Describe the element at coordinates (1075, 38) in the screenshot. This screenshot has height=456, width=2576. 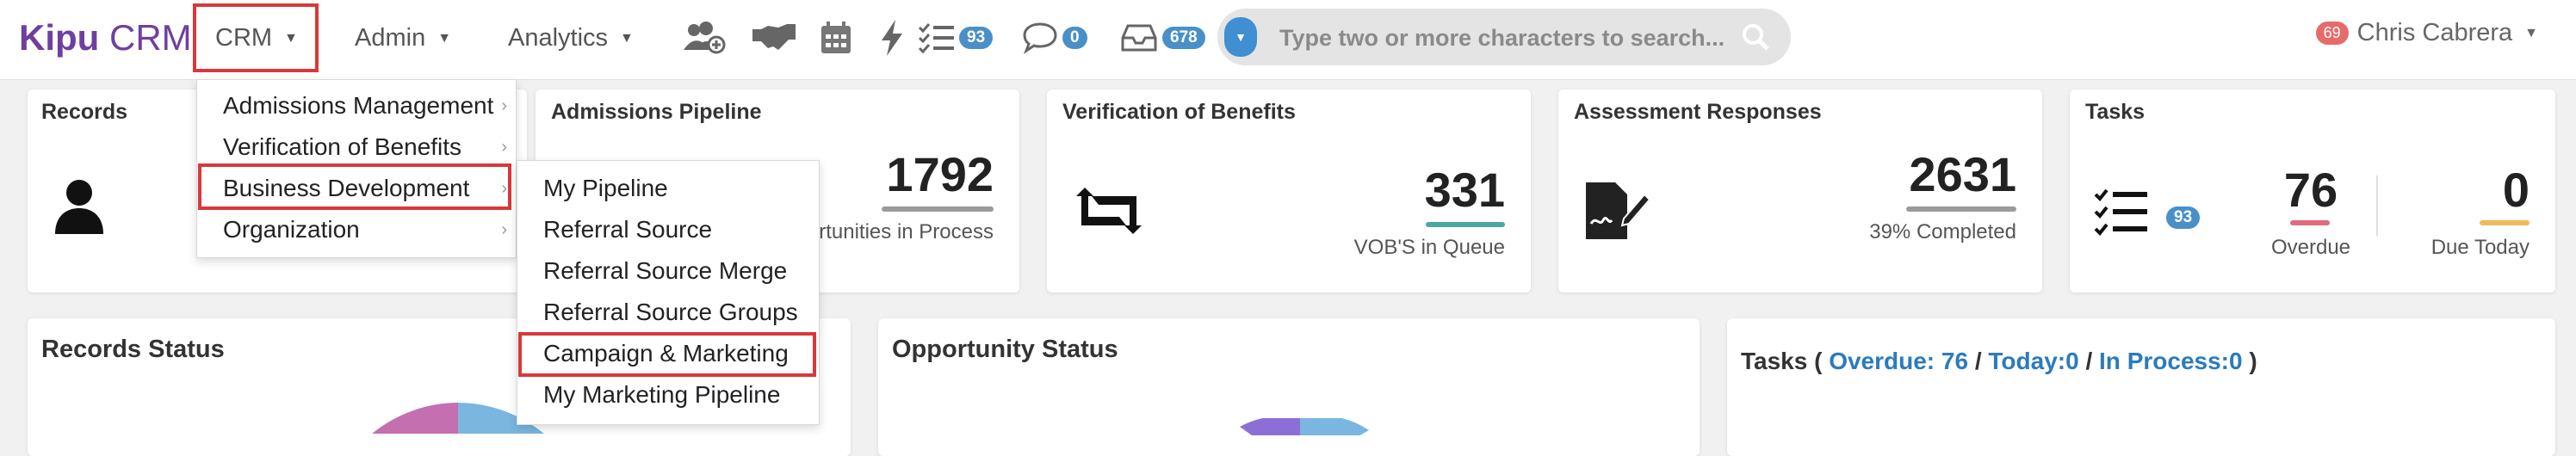
I see `messages-count-badge: 0` at that location.